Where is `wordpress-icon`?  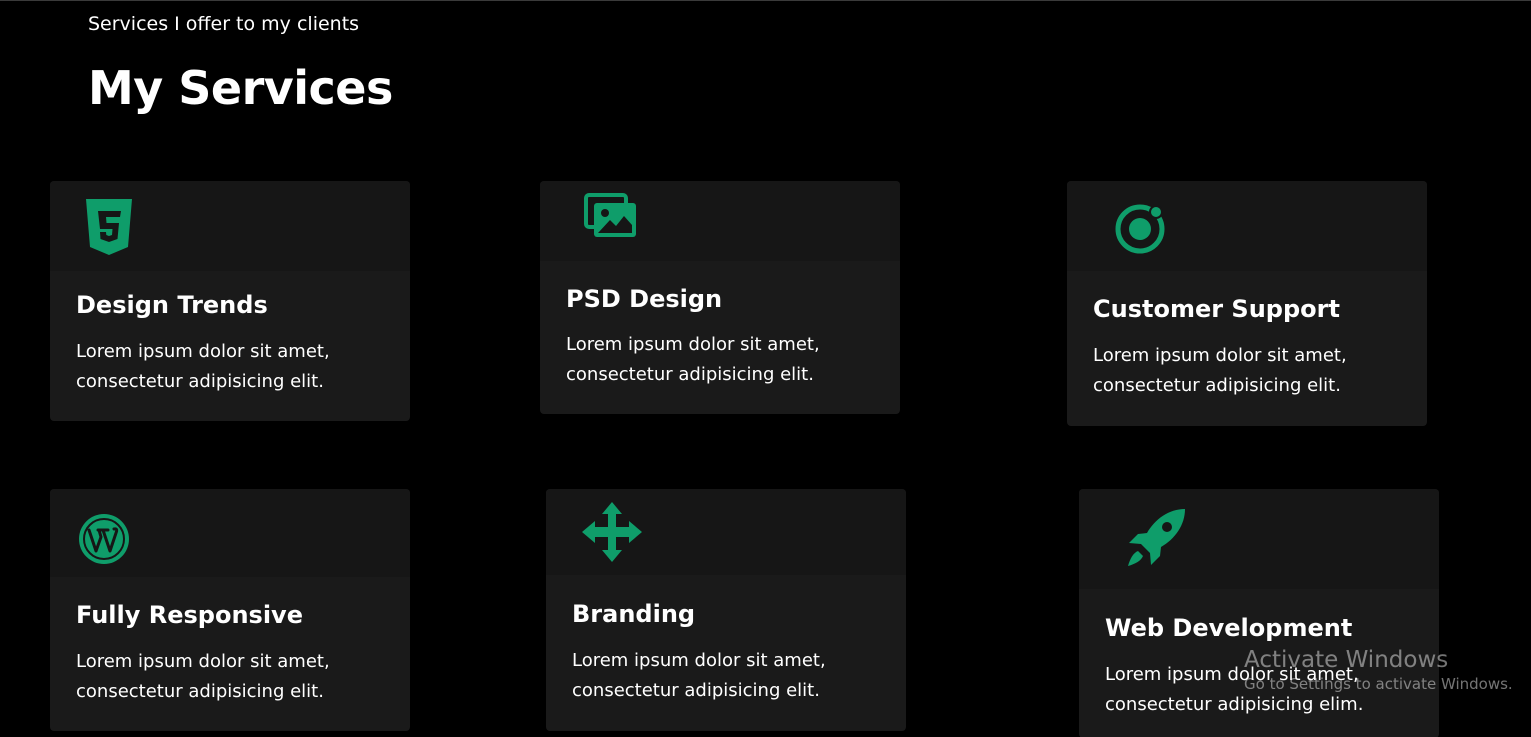
wordpress-icon is located at coordinates (104, 539).